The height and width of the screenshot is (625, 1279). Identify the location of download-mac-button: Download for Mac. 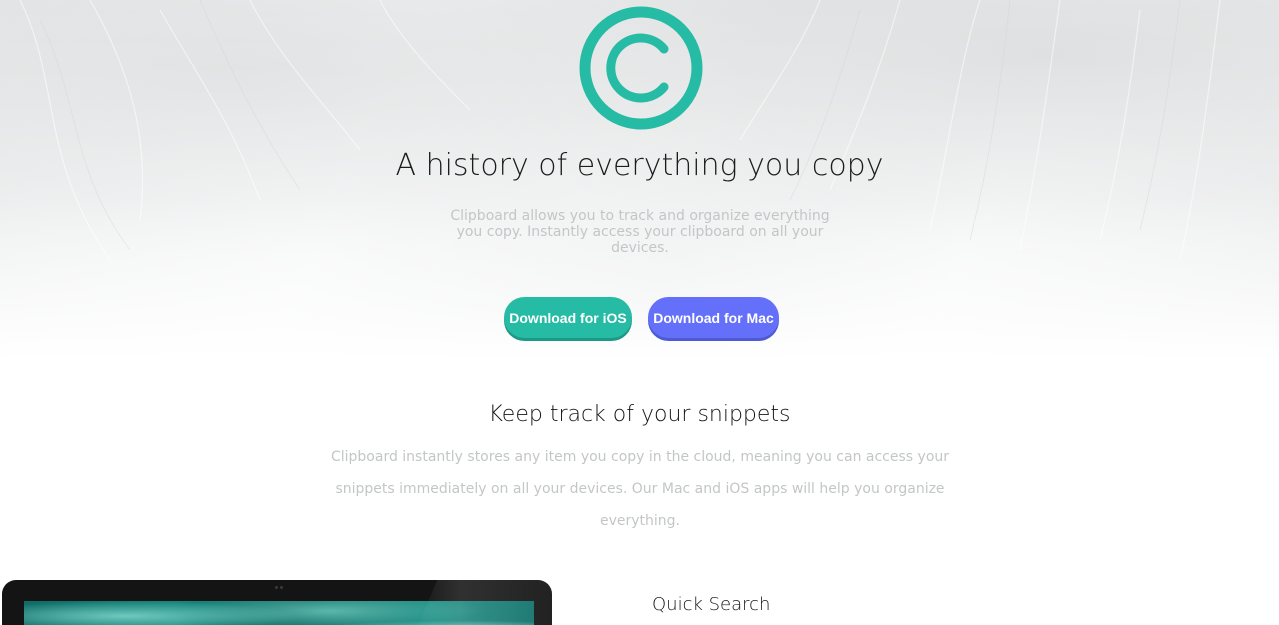
(713, 317).